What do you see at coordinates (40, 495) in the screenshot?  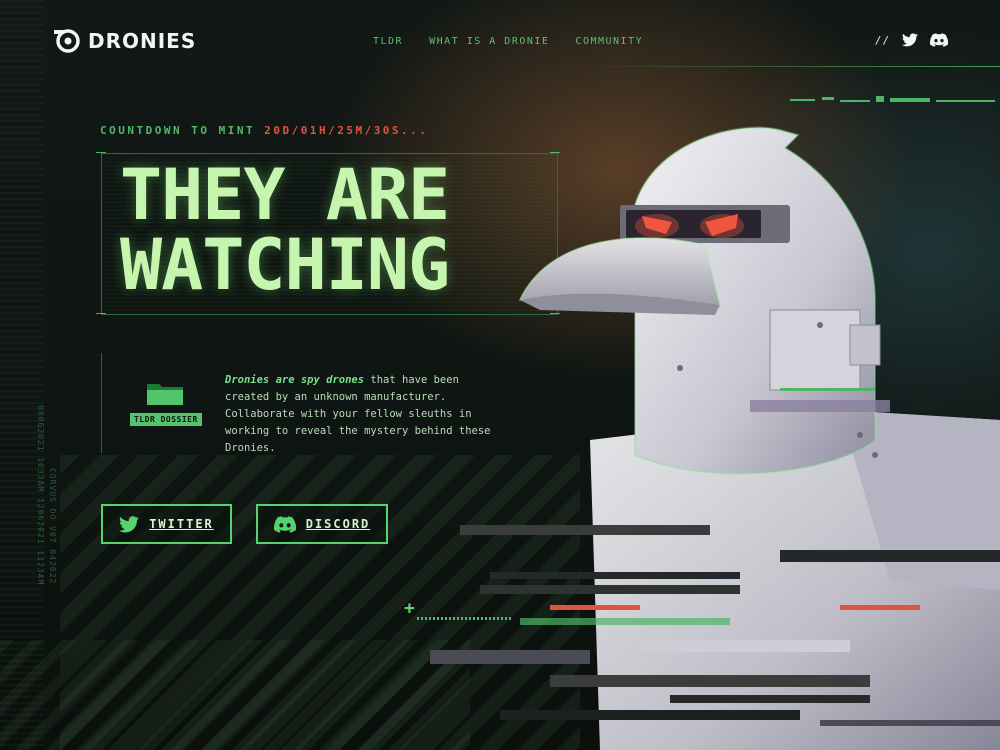 I see `side-code-left: 08062021 1033AM 12062021 1123AM` at bounding box center [40, 495].